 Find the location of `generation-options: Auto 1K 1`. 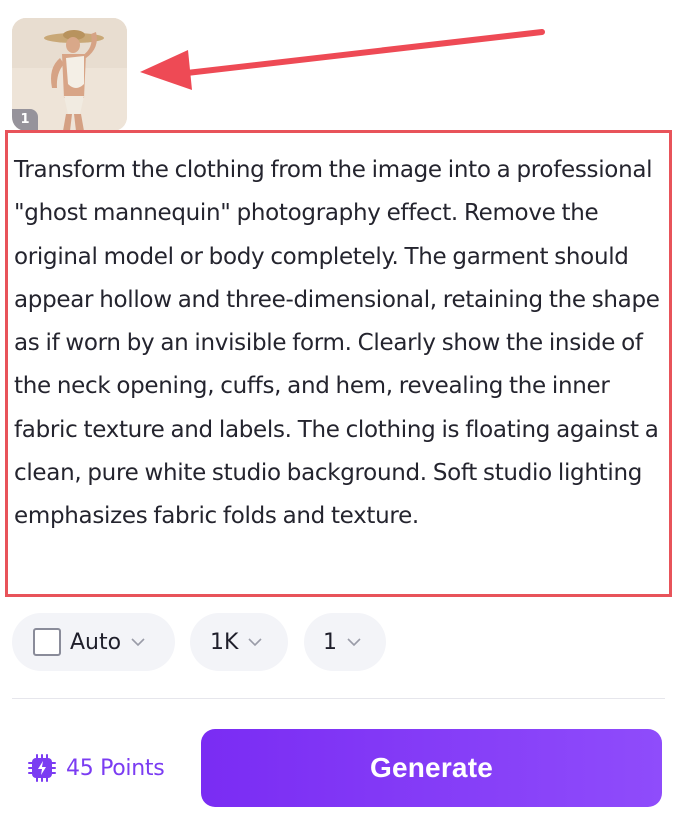

generation-options: Auto 1K 1 is located at coordinates (342, 642).